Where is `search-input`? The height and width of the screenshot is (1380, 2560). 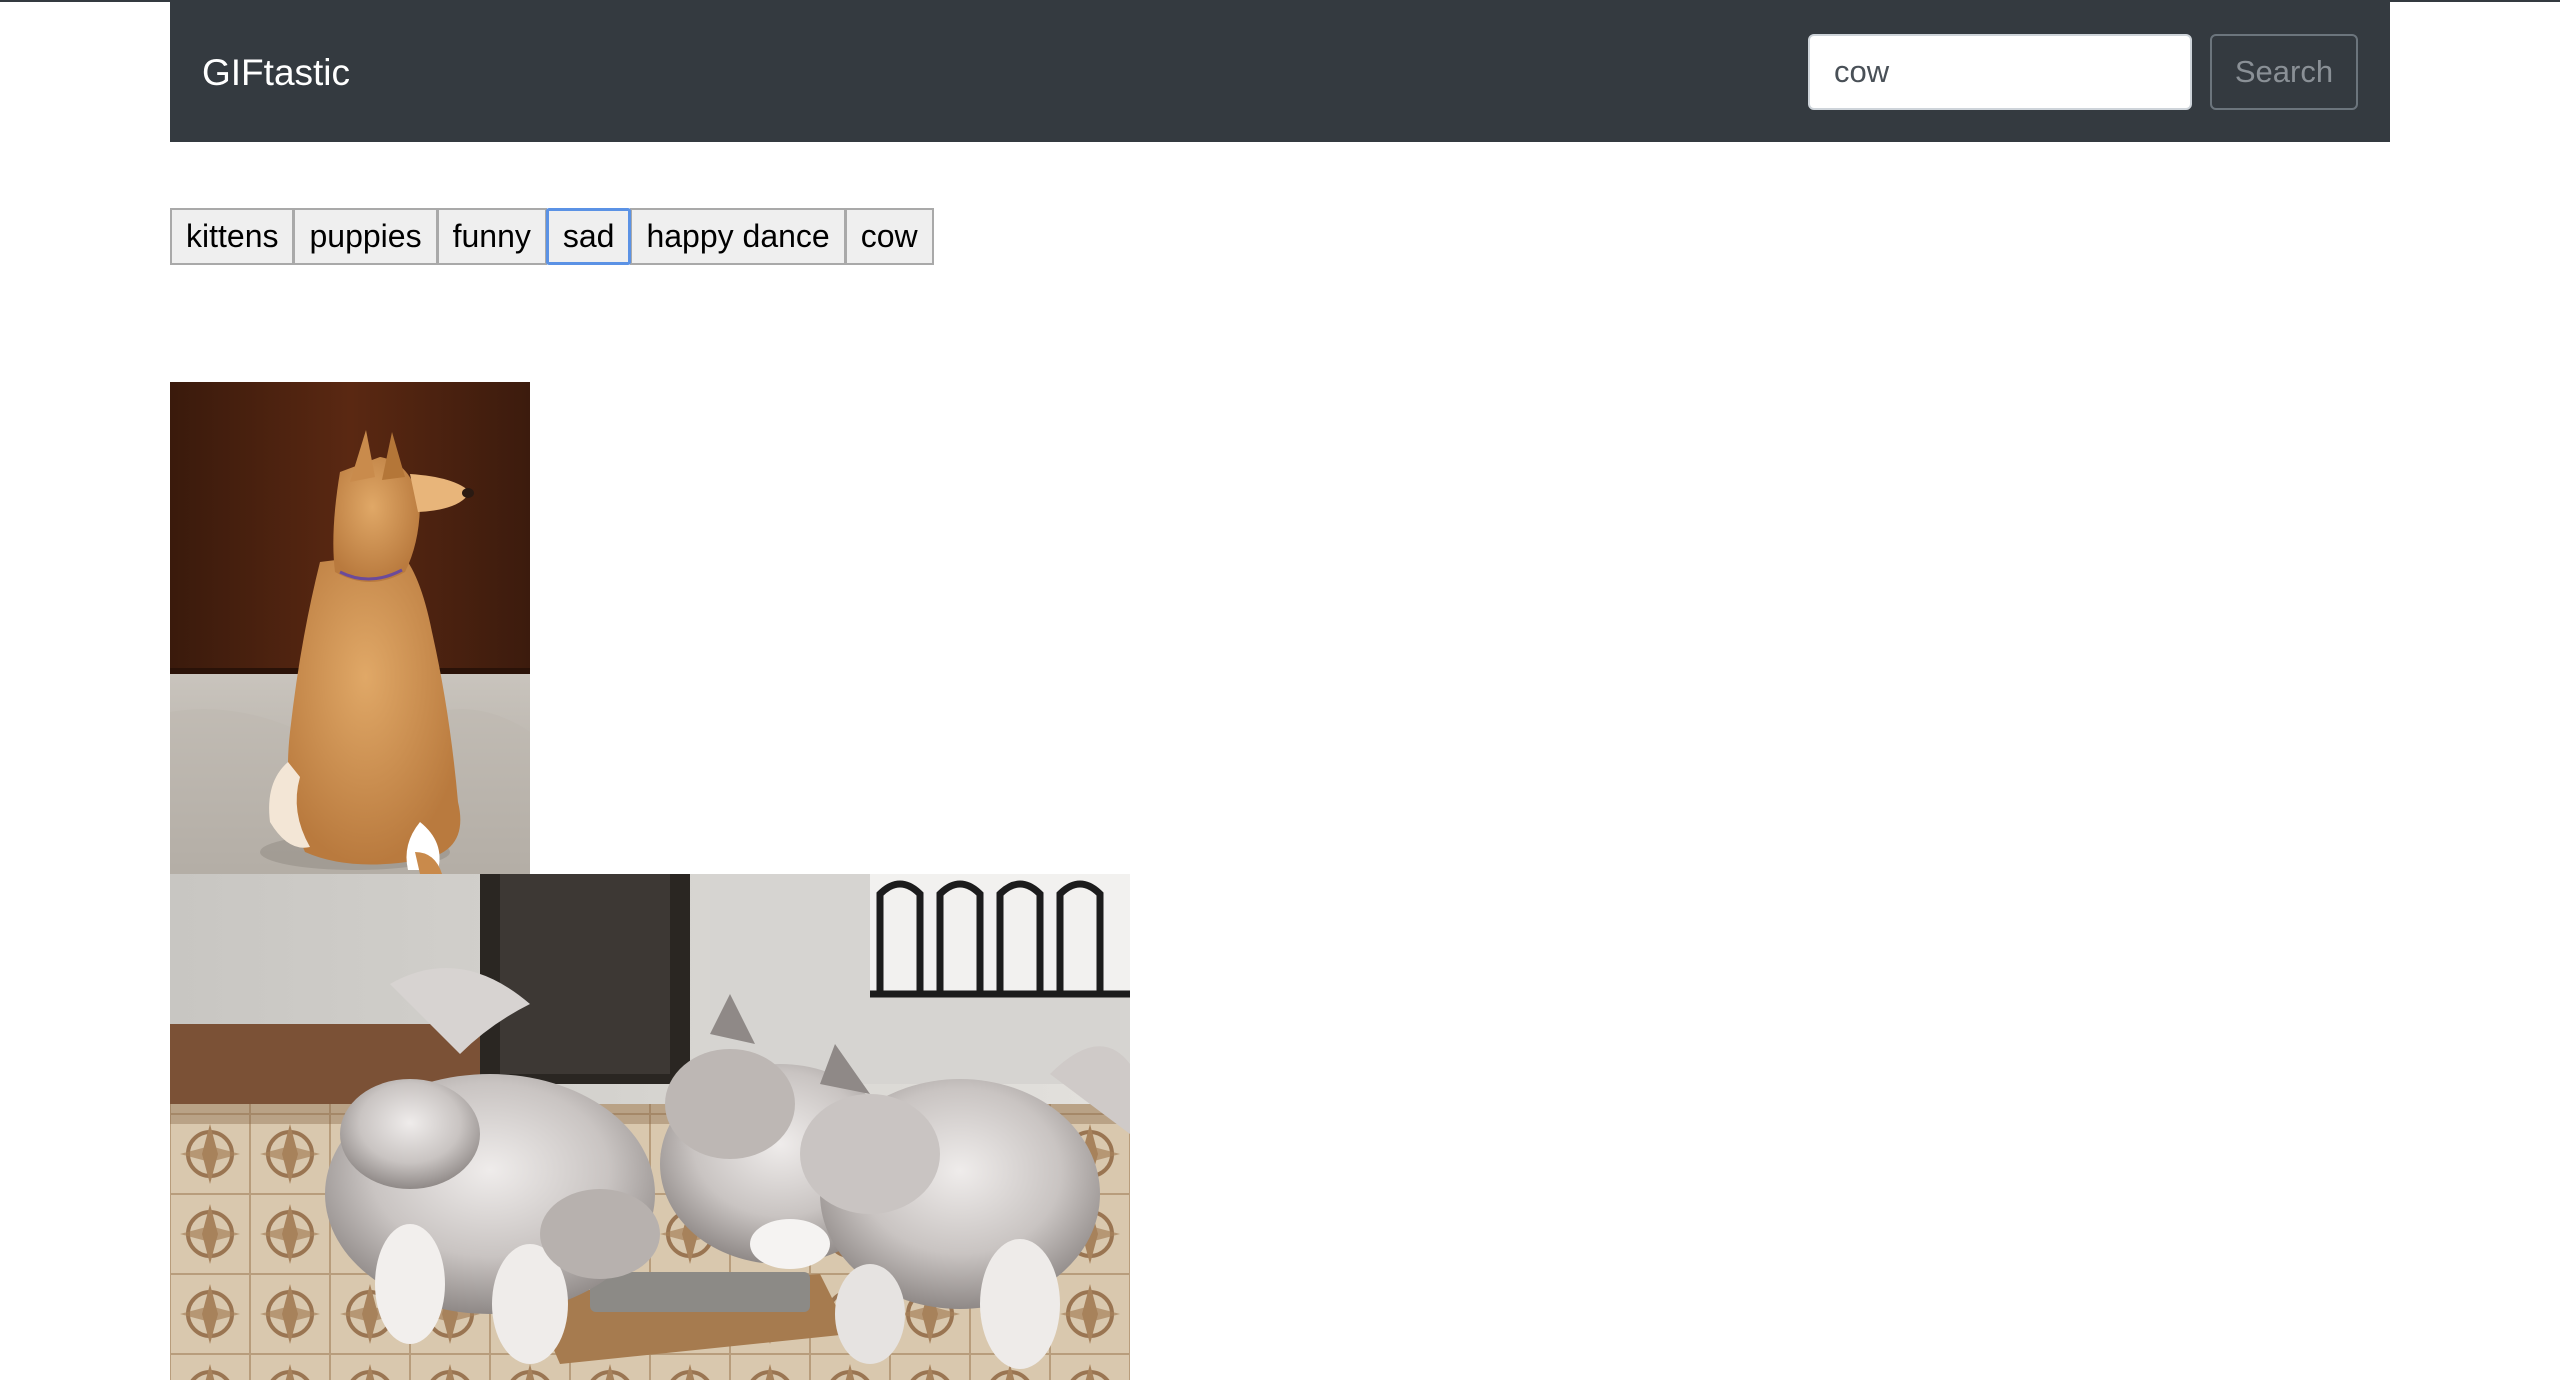 search-input is located at coordinates (2000, 72).